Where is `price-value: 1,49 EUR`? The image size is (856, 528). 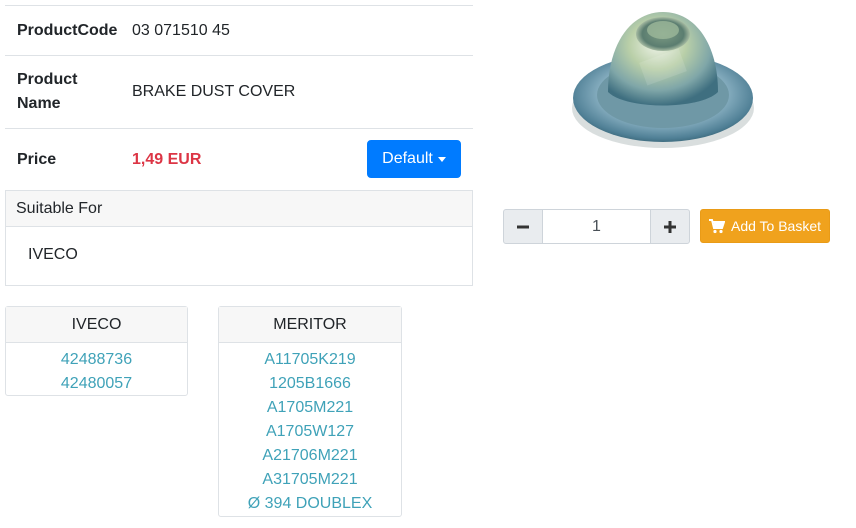 price-value: 1,49 EUR is located at coordinates (167, 159).